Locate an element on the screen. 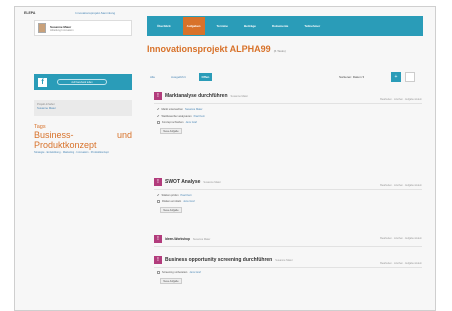  main-header: Innovationsprojekt ALPHA99 (6 Tasks) is located at coordinates (285, 49).